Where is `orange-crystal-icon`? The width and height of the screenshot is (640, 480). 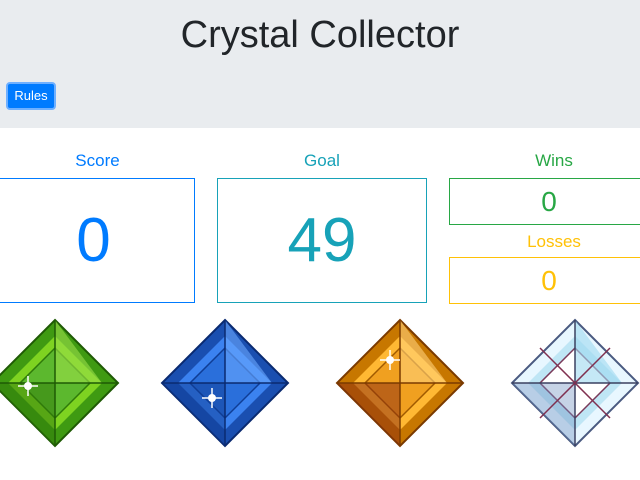
orange-crystal-icon is located at coordinates (400, 383).